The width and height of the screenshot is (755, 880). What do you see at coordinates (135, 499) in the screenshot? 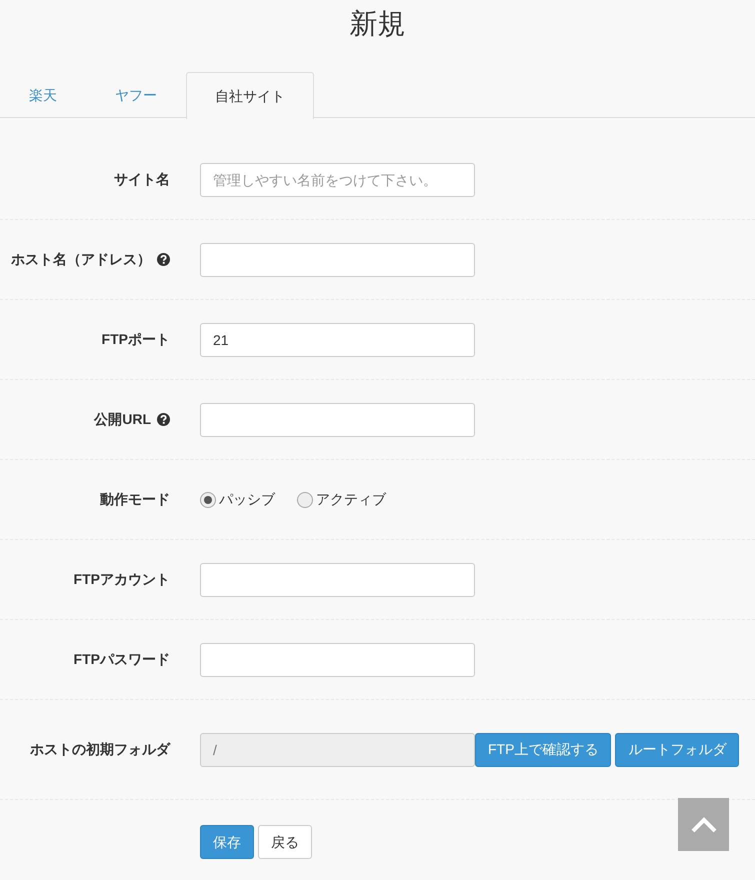
I see `field-label: 動作モード` at bounding box center [135, 499].